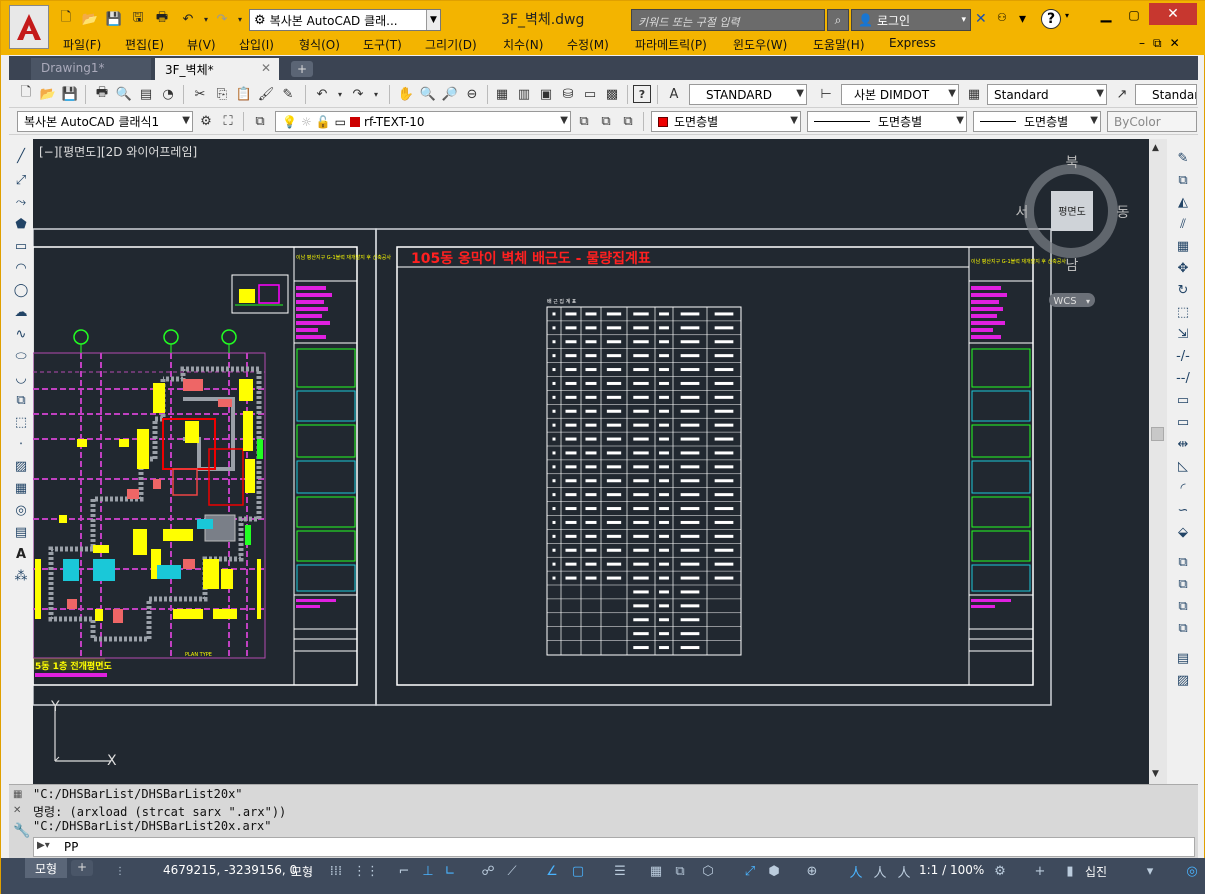  What do you see at coordinates (1022, 19) in the screenshot?
I see `stay-connected-icon: ▾` at bounding box center [1022, 19].